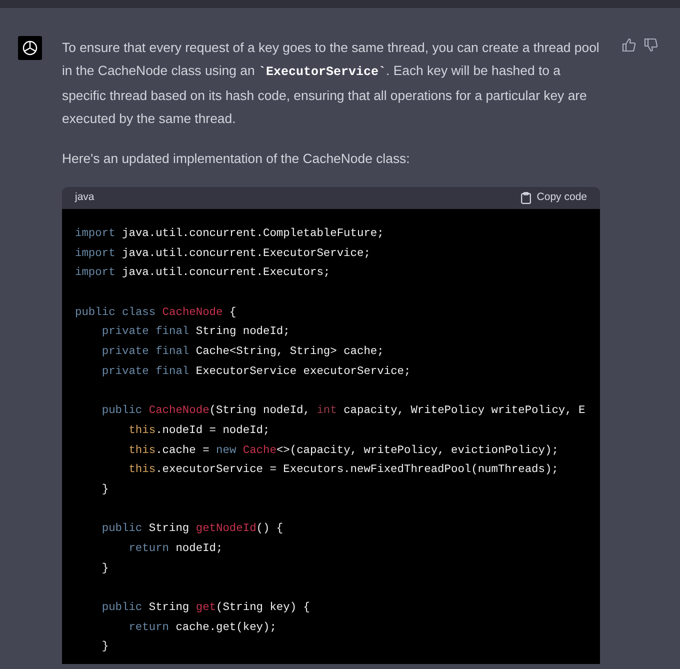 This screenshot has height=669, width=680. What do you see at coordinates (203, 274) in the screenshot?
I see `code-line: import java.util.concurrent.Executors;` at bounding box center [203, 274].